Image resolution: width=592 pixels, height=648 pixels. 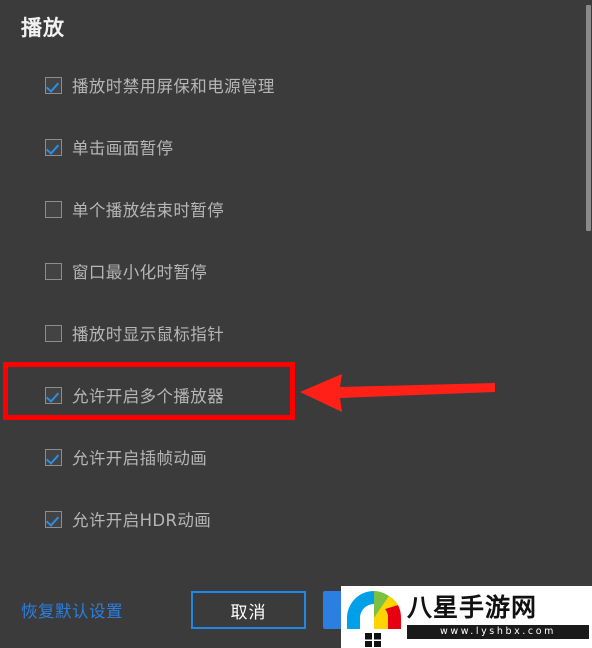 I want to click on option-row-show-cursor: 播放时显示鼠标指针, so click(x=134, y=333).